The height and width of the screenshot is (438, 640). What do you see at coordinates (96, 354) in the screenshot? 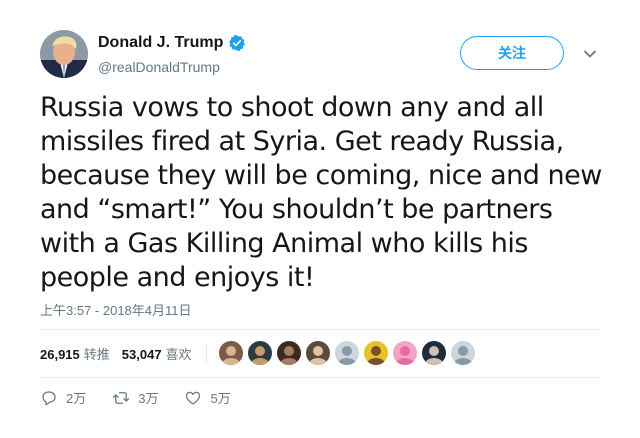
I see `retweets-label: 转推` at bounding box center [96, 354].